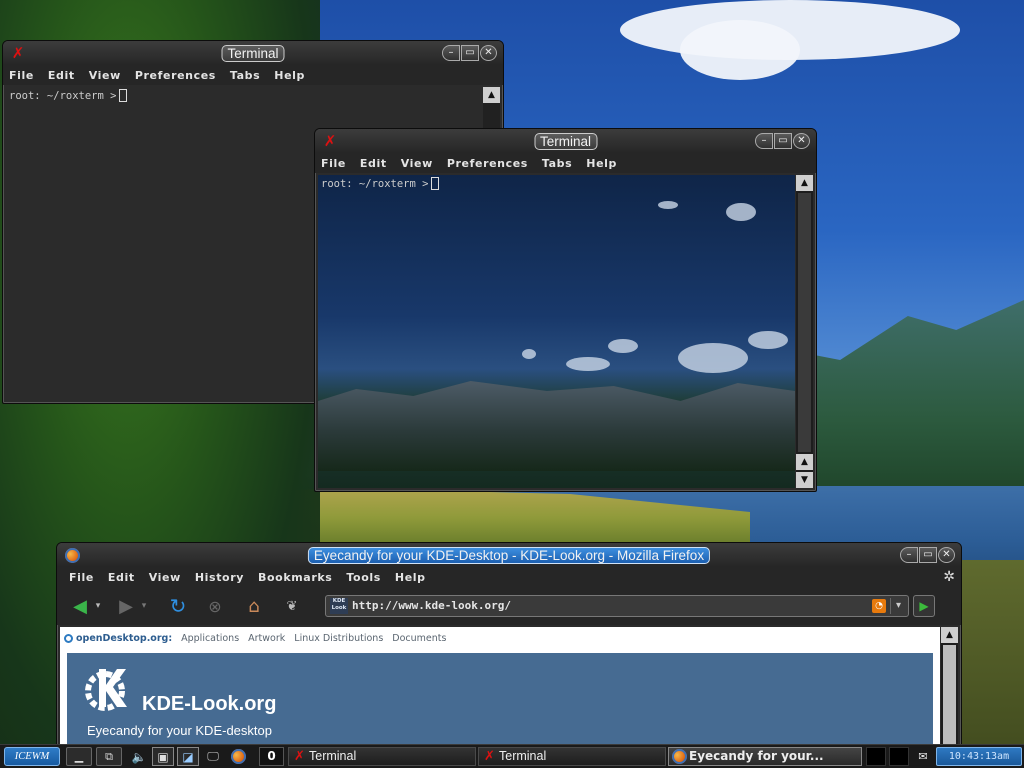  I want to click on back-history-chevron-icon: ▾, so click(98, 606).